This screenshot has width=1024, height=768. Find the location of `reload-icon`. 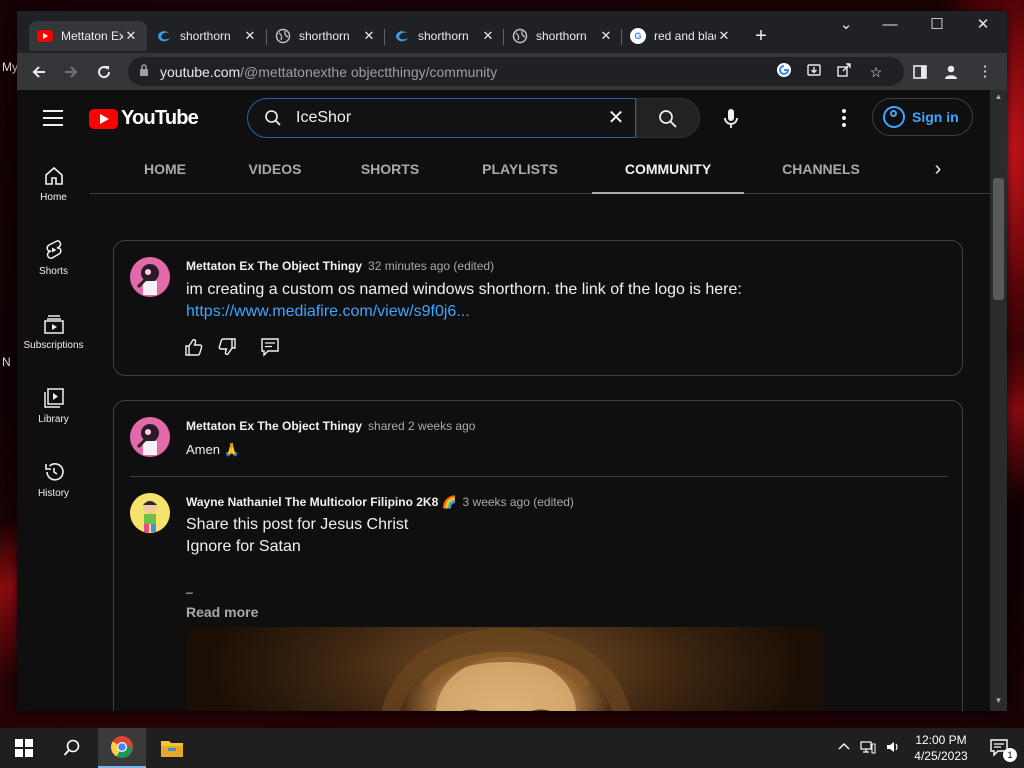

reload-icon is located at coordinates (104, 72).